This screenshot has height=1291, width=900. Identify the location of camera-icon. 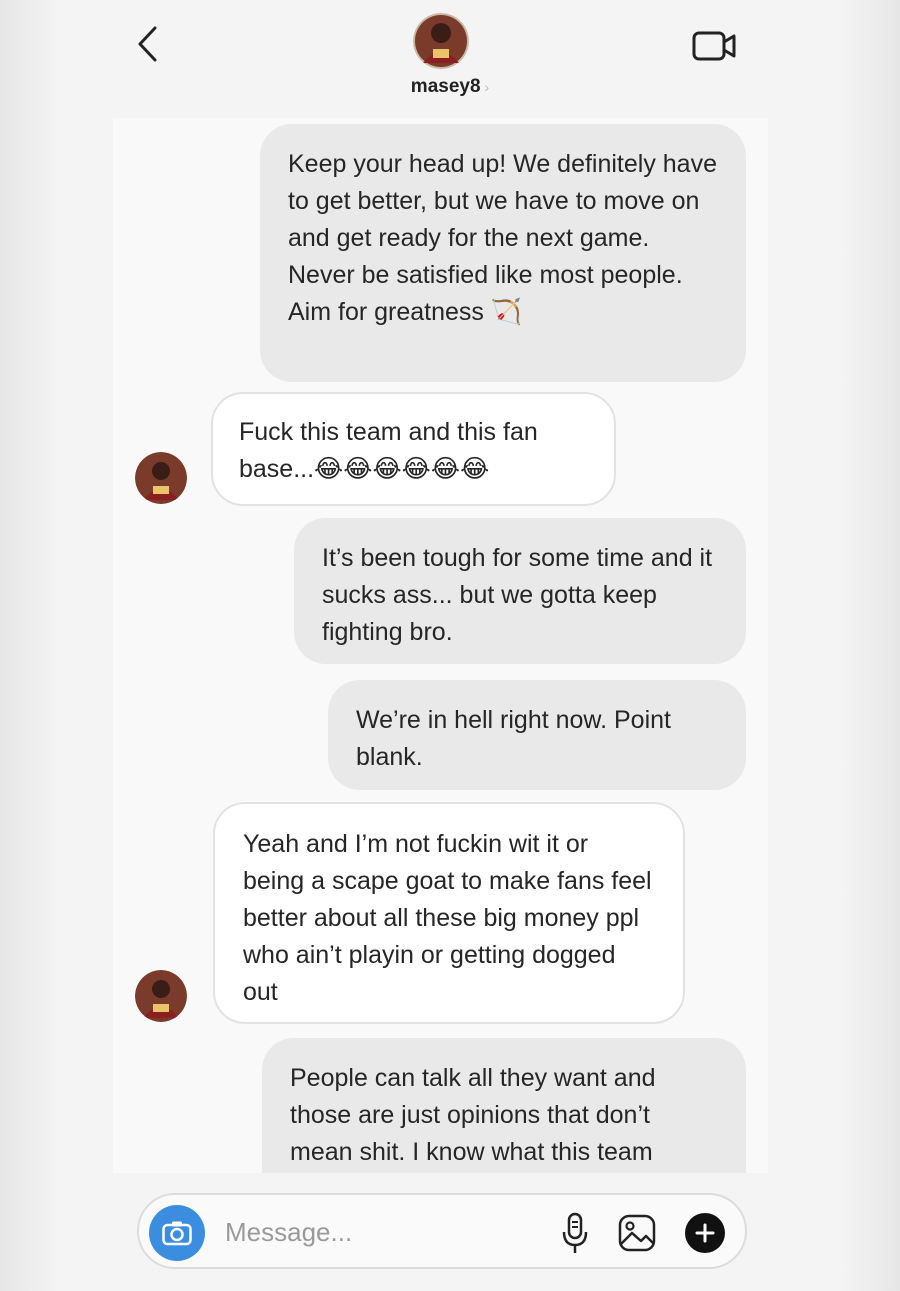
(177, 1233).